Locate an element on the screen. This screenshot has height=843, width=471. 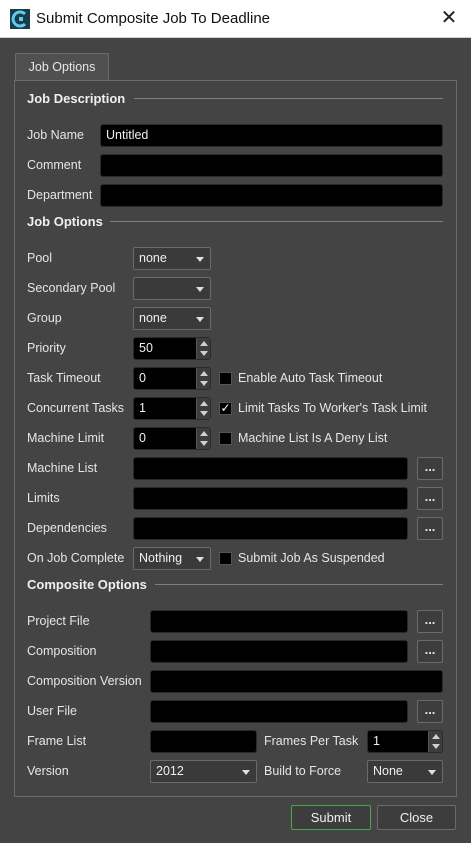
frames-per-task-label: Frames Per Task is located at coordinates (311, 741).